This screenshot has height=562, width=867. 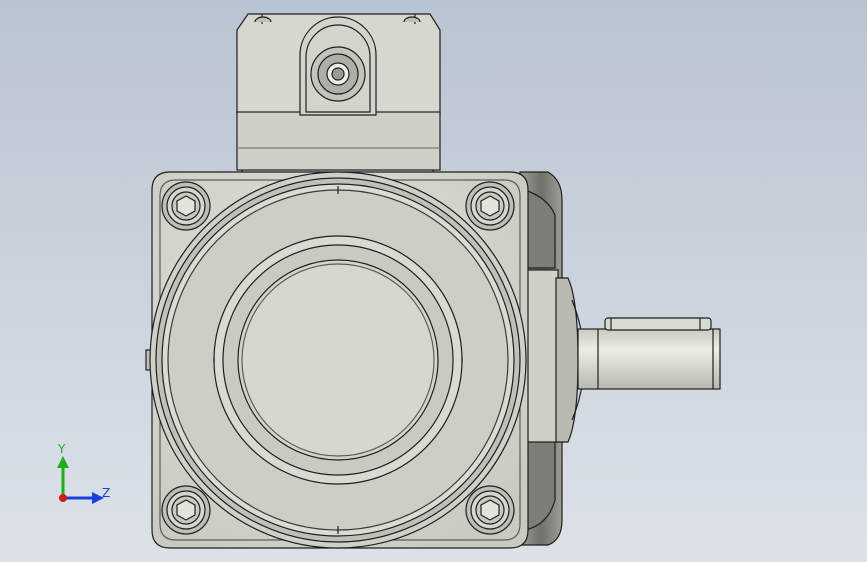 I want to click on bolt-bottom-right, so click(x=490, y=510).